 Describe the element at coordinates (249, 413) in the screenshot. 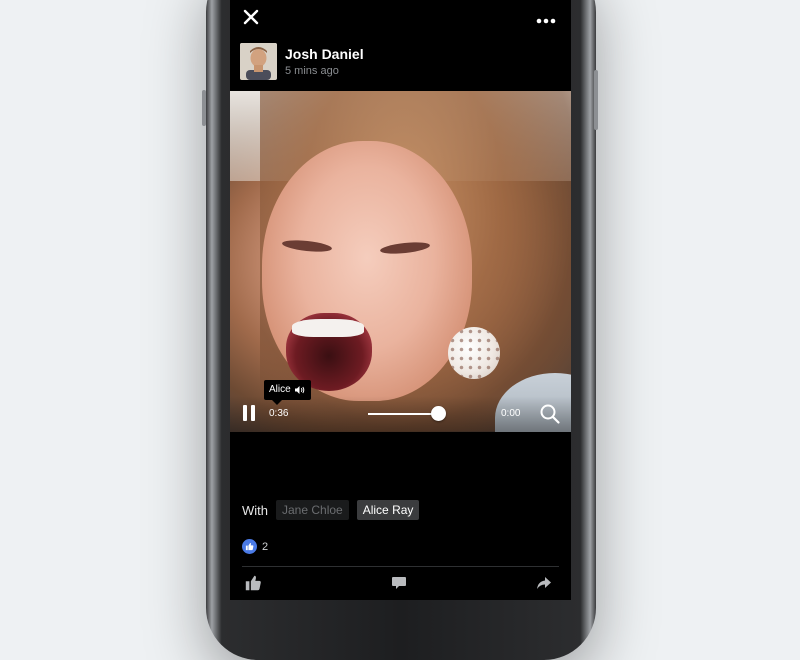

I see `pause-button` at that location.